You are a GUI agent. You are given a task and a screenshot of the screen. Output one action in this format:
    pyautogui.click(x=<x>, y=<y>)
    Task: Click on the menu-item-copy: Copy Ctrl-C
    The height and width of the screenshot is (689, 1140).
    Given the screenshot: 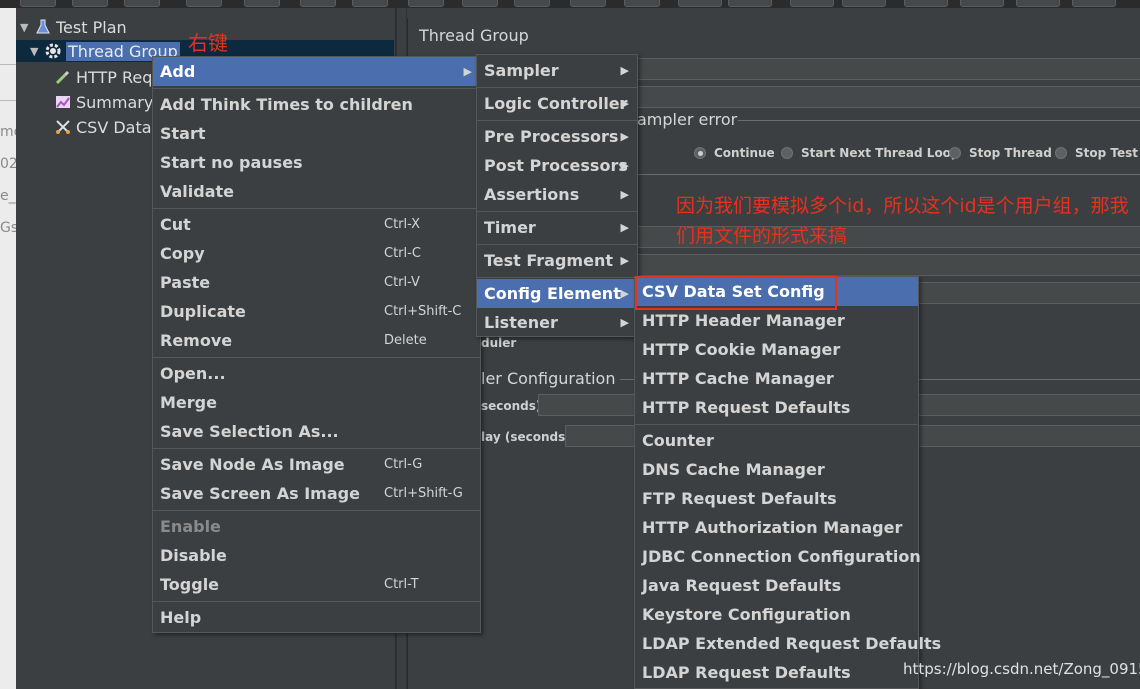 What is the action you would take?
    pyautogui.click(x=316, y=253)
    